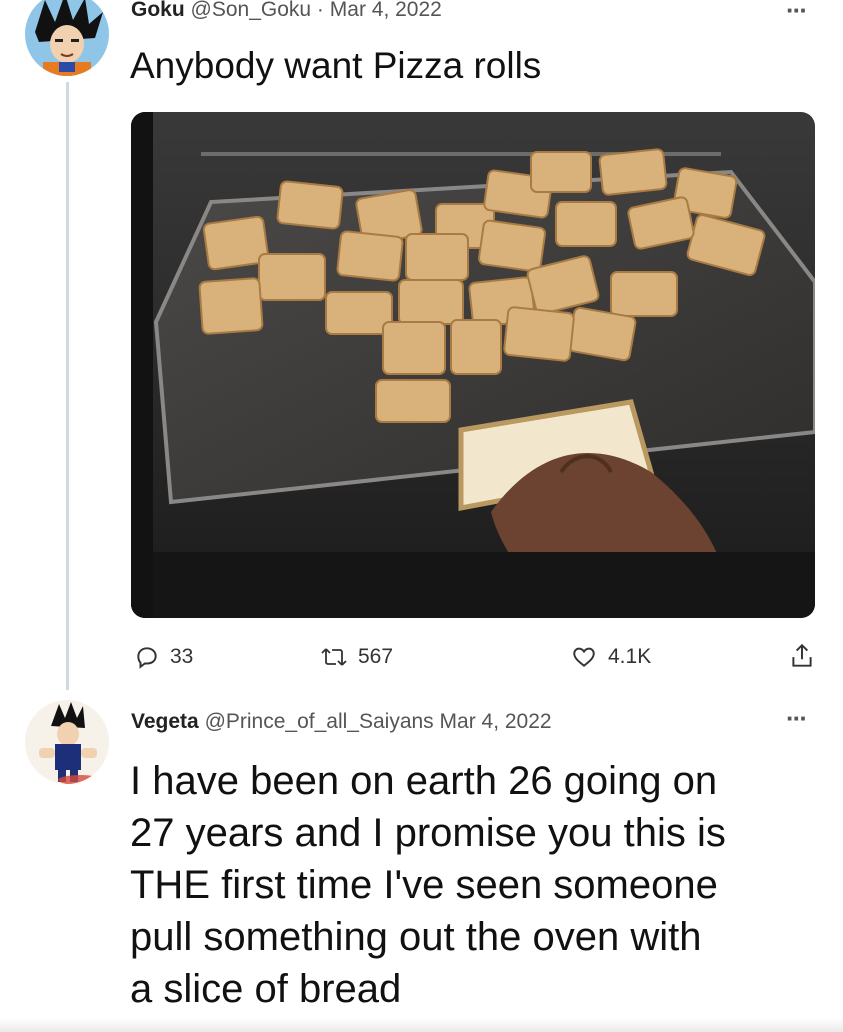 The width and height of the screenshot is (843, 1032). What do you see at coordinates (416, 937) in the screenshot?
I see `reply-text-line: pull something out the oven with` at bounding box center [416, 937].